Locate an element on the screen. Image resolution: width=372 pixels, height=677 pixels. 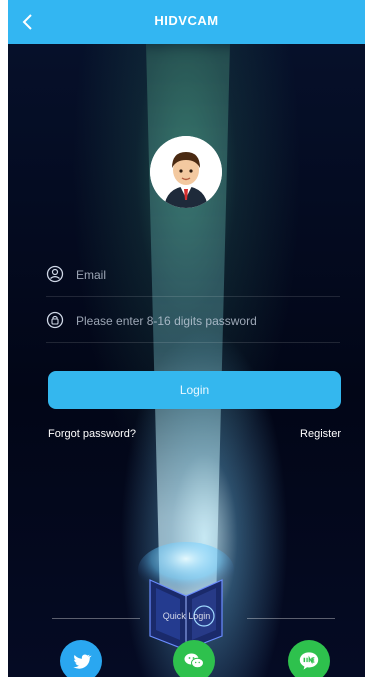
password-input is located at coordinates (206, 321).